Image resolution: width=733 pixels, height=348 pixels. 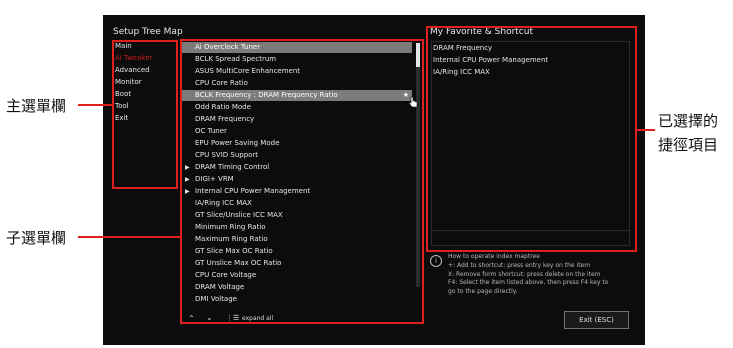 What do you see at coordinates (36, 238) in the screenshot?
I see `submenu-annotation: 子選單欄` at bounding box center [36, 238].